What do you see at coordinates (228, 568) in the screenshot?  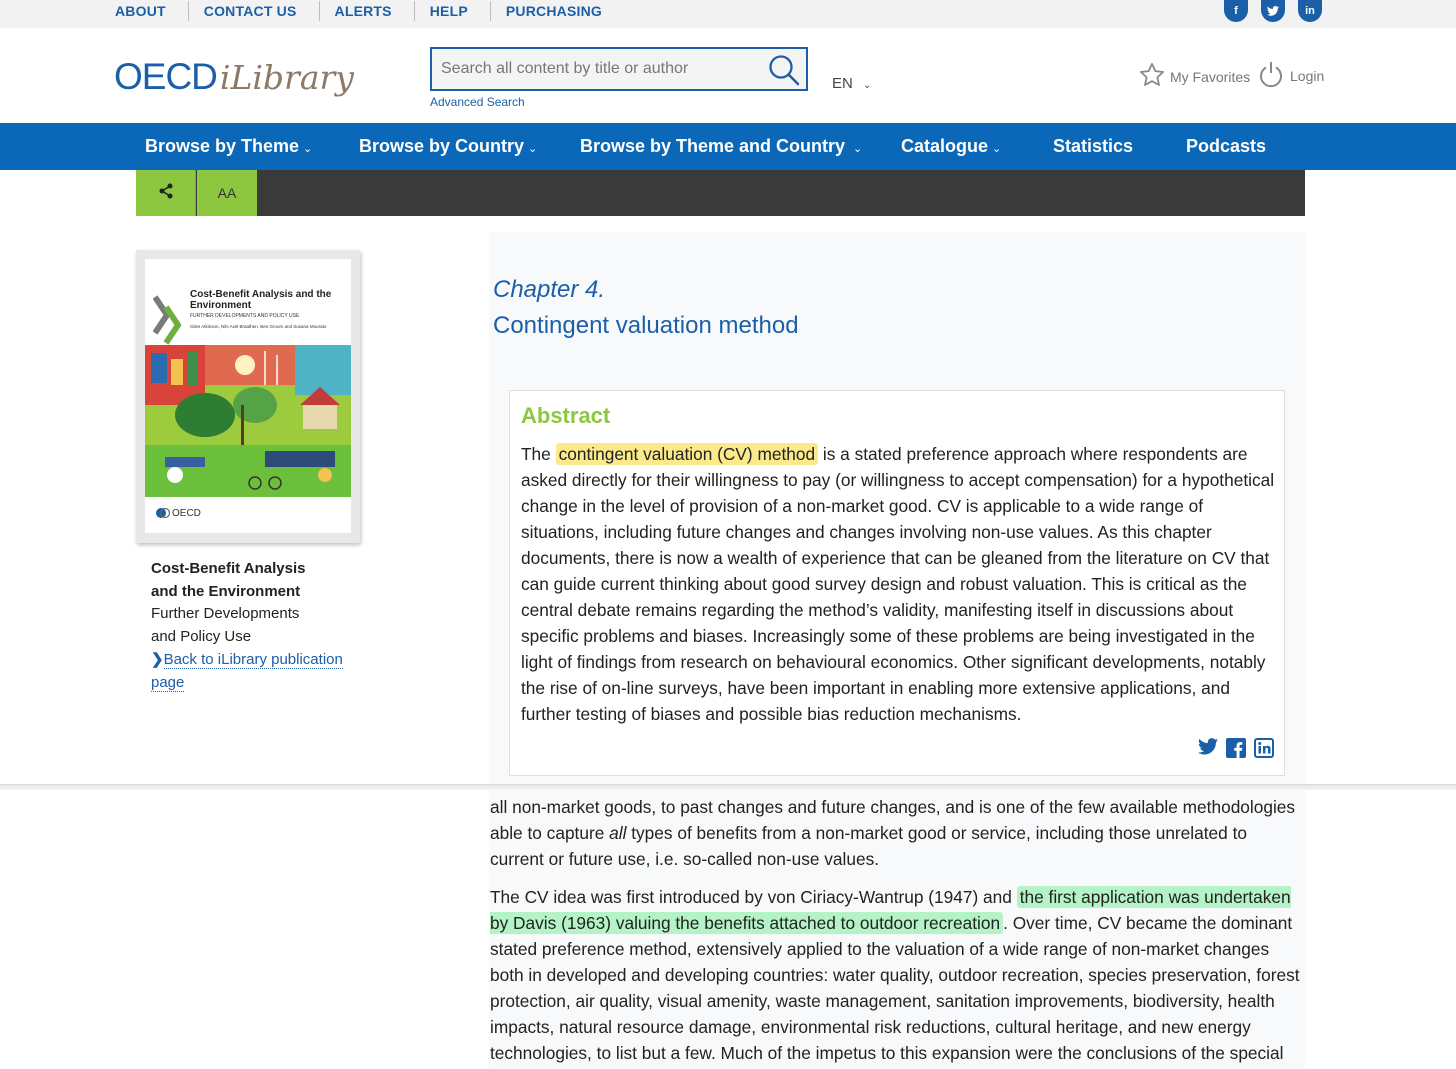 I see `book-title-line1: Cost-Benefit Analysis` at bounding box center [228, 568].